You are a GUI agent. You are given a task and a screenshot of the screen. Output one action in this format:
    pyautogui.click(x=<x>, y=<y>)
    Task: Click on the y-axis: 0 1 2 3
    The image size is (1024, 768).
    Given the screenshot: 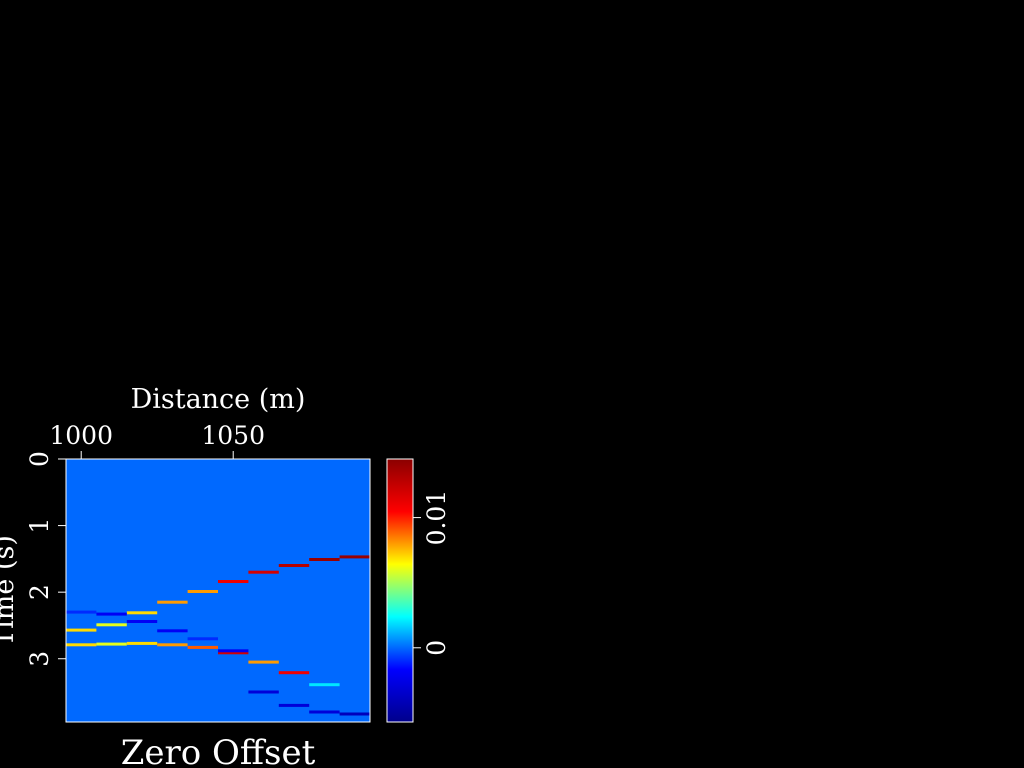 What is the action you would take?
    pyautogui.click(x=45, y=559)
    